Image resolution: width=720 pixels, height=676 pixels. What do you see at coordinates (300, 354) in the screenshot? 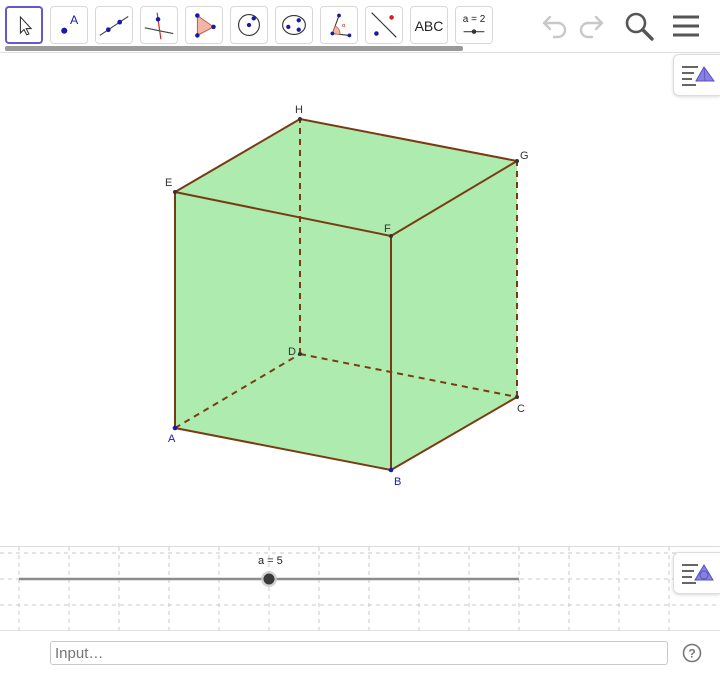
I see `point-D` at bounding box center [300, 354].